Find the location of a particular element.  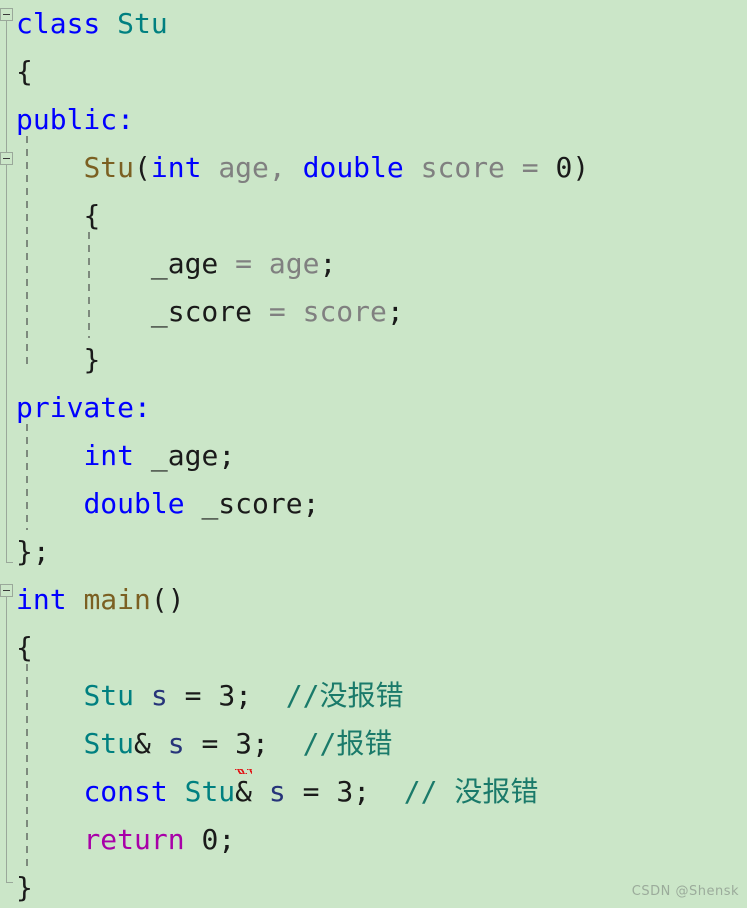

code-token: const is located at coordinates (125, 791).